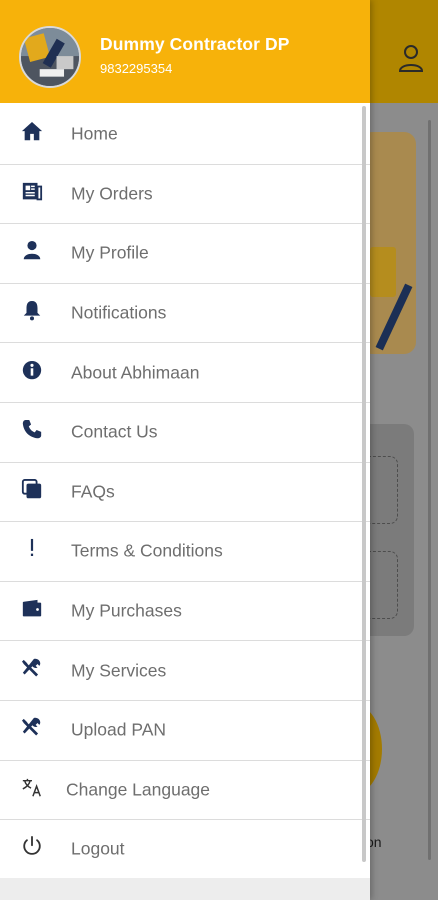  I want to click on menu-item-label: About Abhimaan, so click(135, 372).